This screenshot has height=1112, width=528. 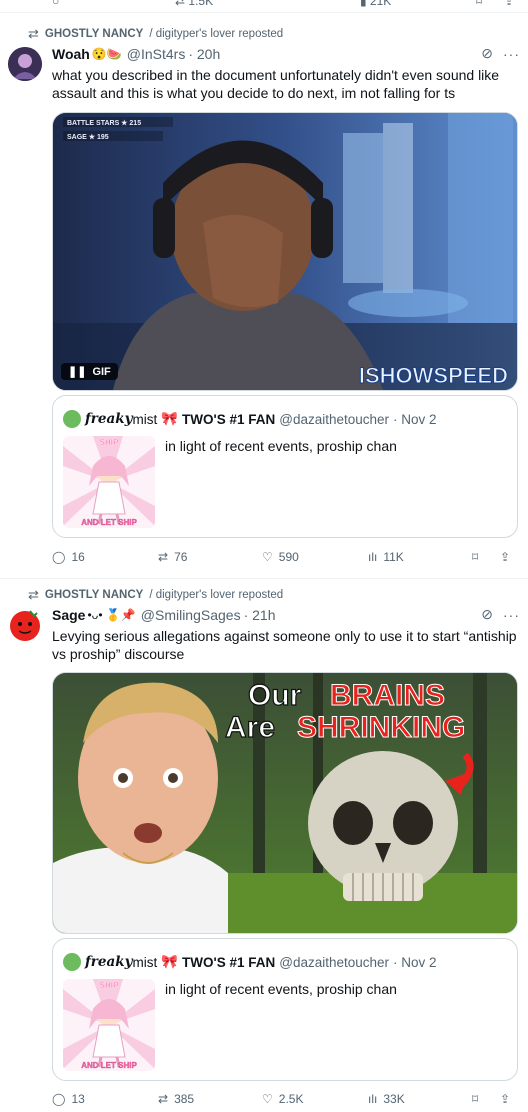 I want to click on previous-tweet-actions: ○ ⇄ 1.5K ▮ 21K ⌑ ⇪, so click(x=264, y=6).